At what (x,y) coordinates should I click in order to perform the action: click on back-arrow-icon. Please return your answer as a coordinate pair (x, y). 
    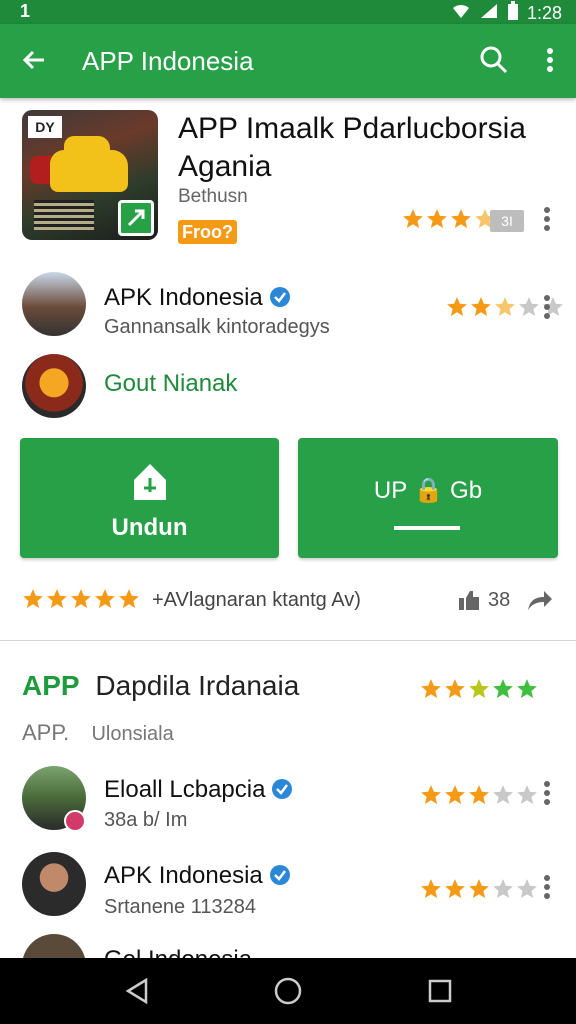
    Looking at the image, I should click on (34, 60).